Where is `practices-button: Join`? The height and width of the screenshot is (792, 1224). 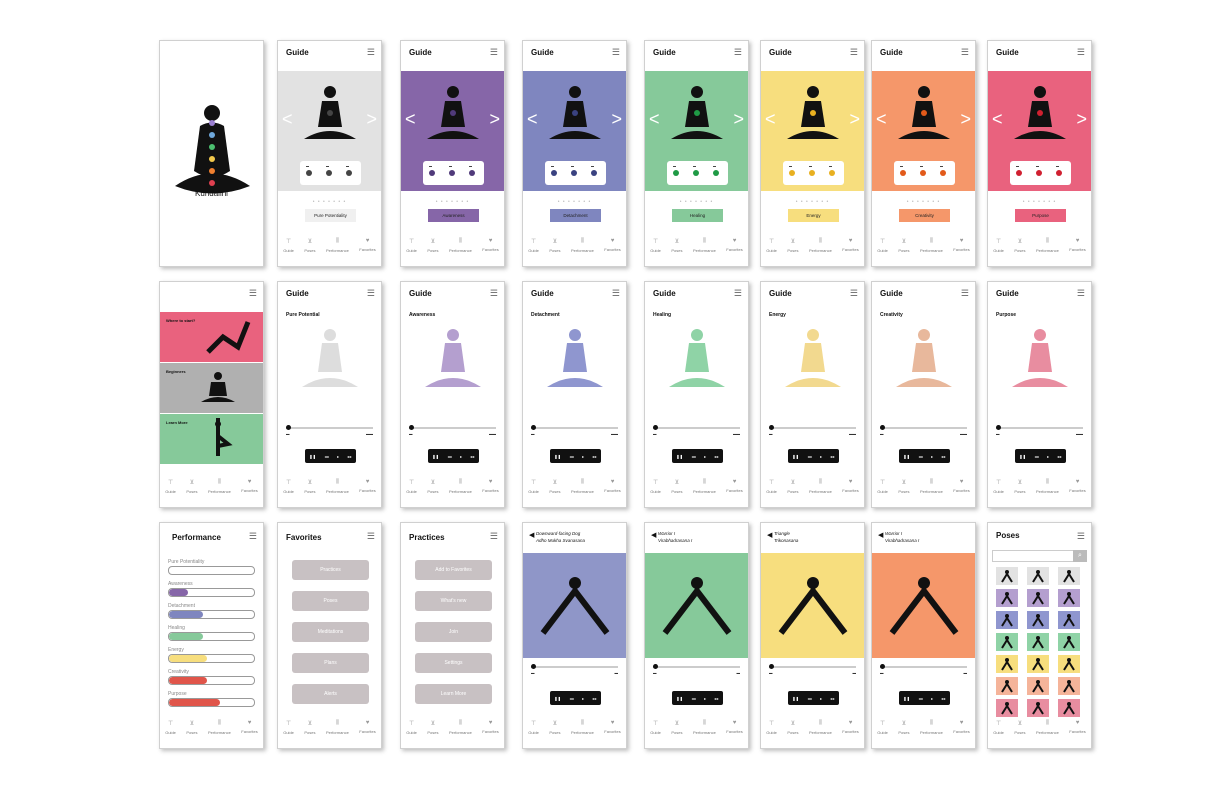 practices-button: Join is located at coordinates (453, 632).